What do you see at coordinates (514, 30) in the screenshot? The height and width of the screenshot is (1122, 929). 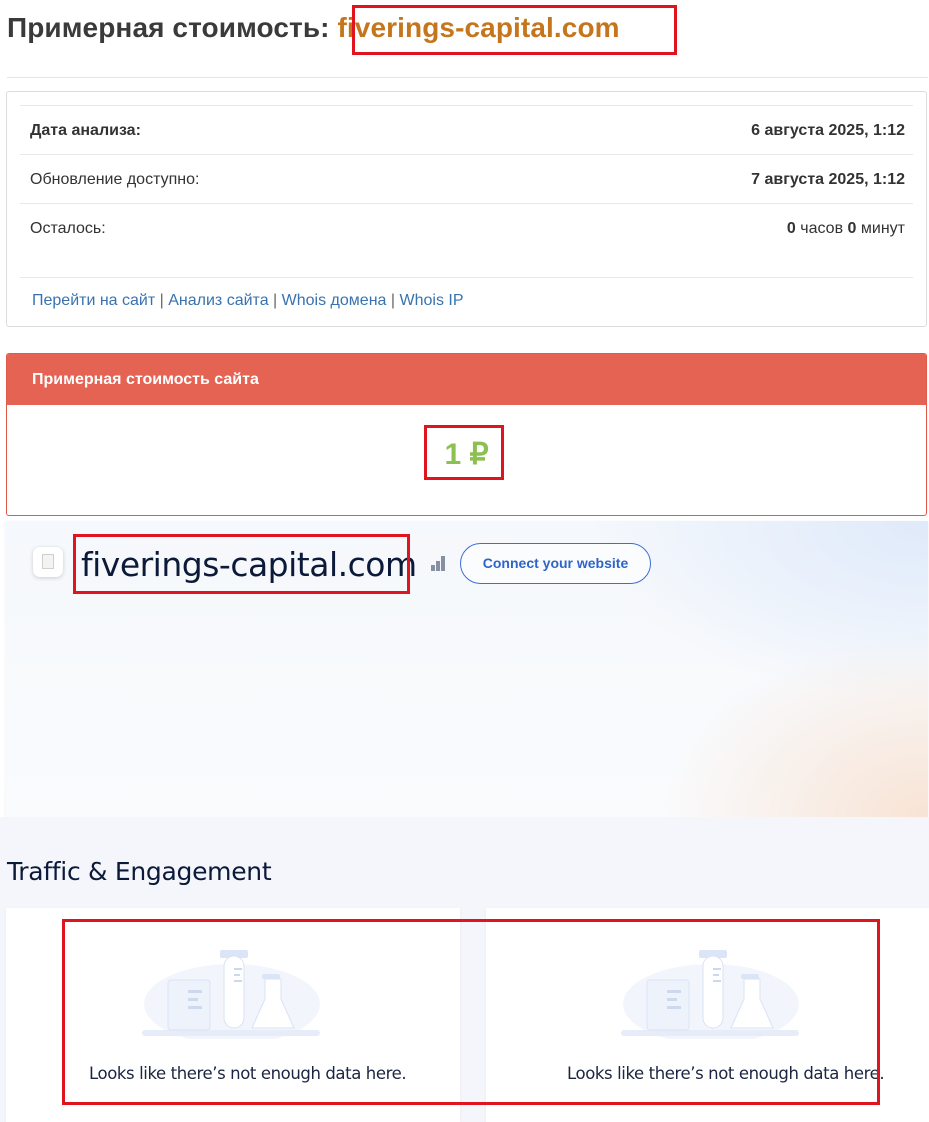 I see `domain-highlight-box` at bounding box center [514, 30].